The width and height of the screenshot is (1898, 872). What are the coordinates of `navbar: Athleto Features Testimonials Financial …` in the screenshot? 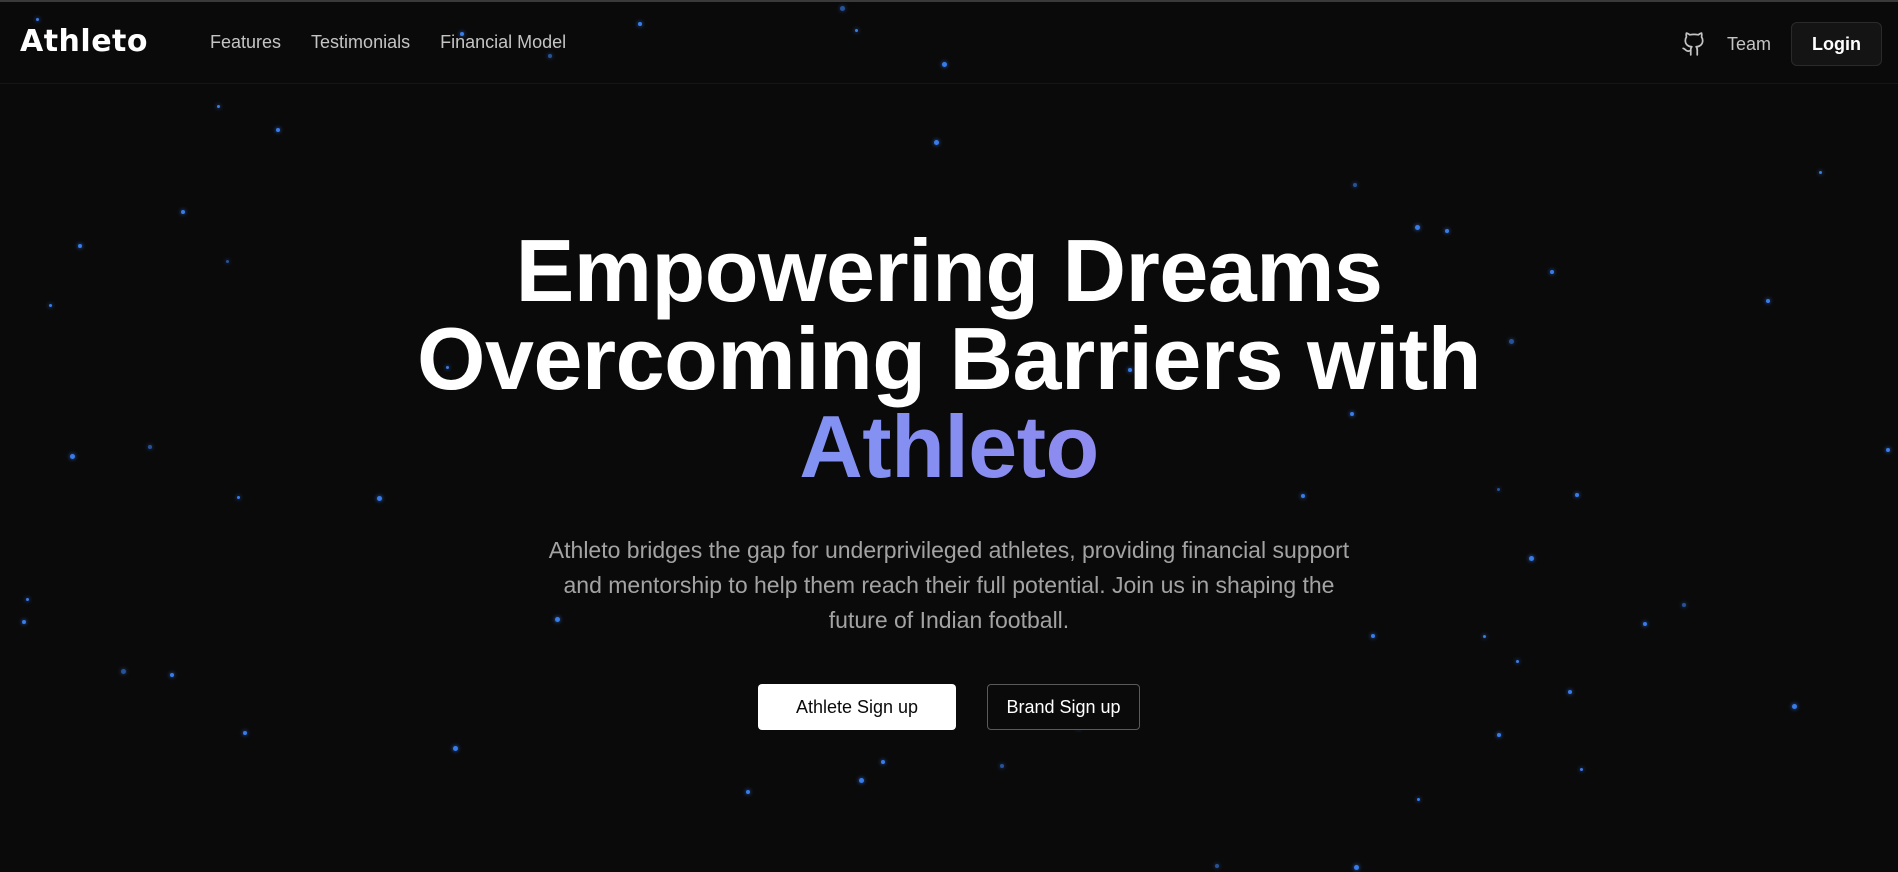 It's located at (949, 43).